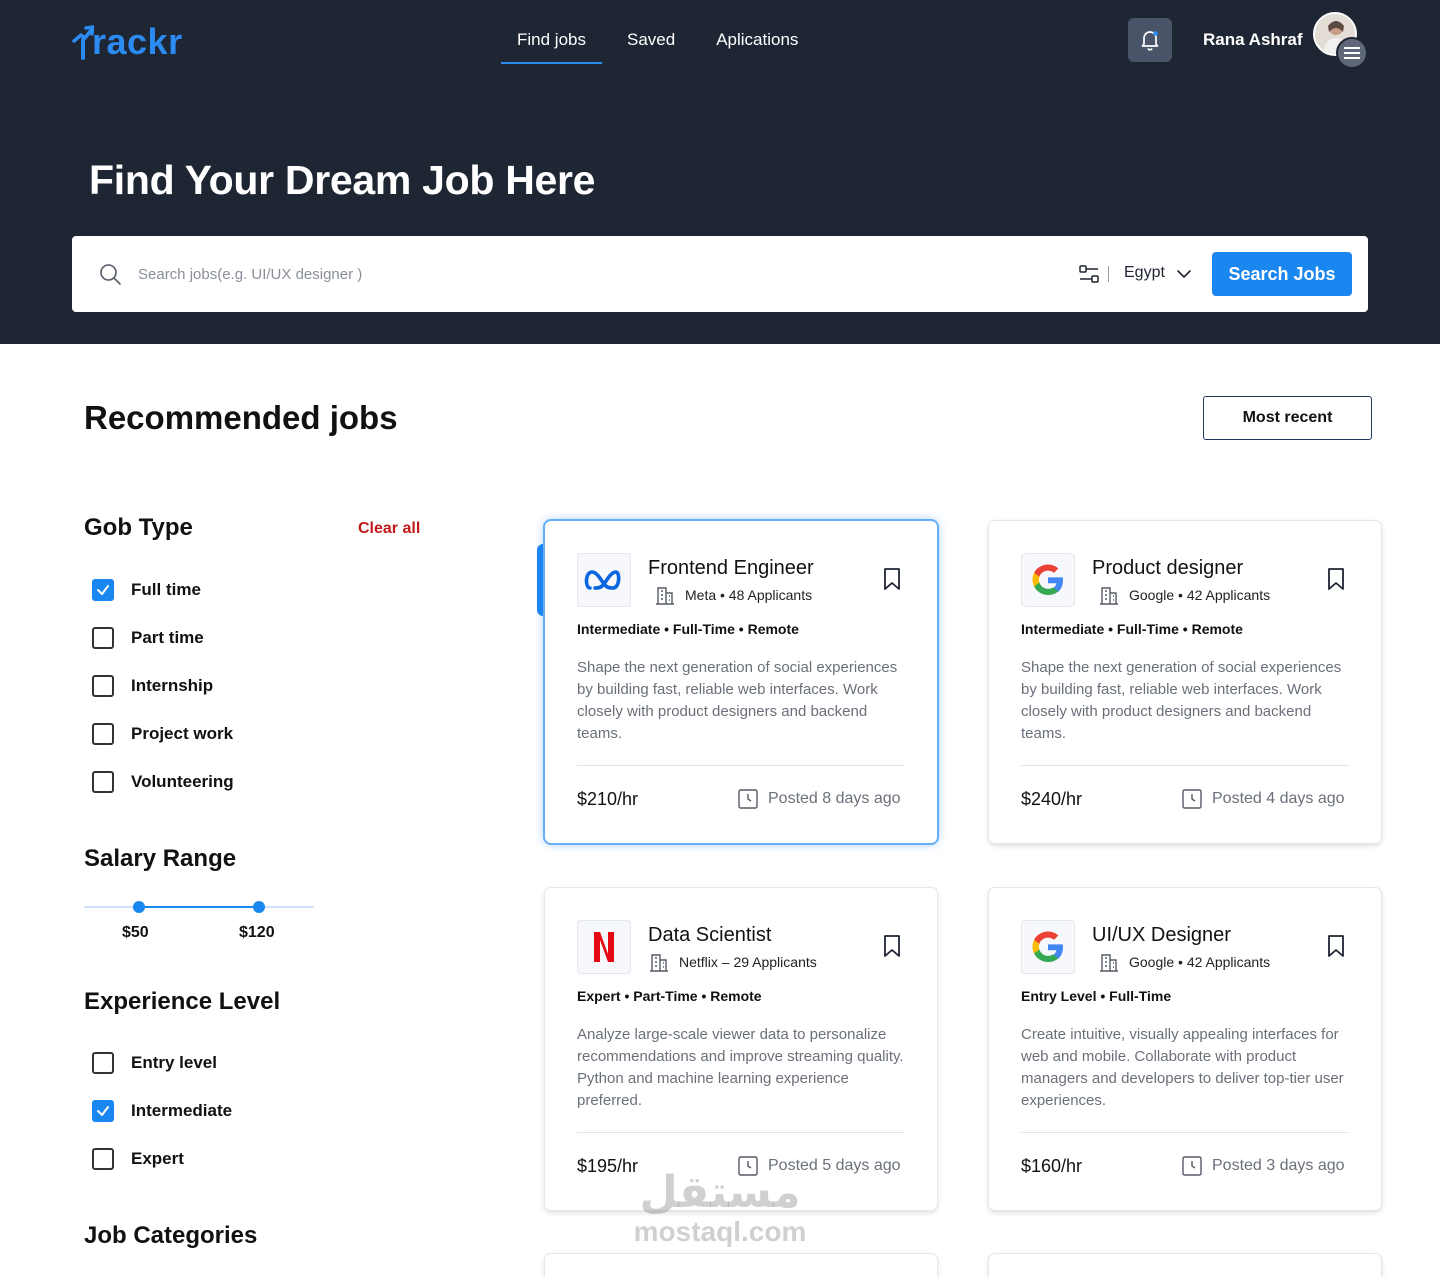 Image resolution: width=1440 pixels, height=1277 pixels. Describe the element at coordinates (709, 935) in the screenshot. I see `job-title: Data Scientist` at that location.